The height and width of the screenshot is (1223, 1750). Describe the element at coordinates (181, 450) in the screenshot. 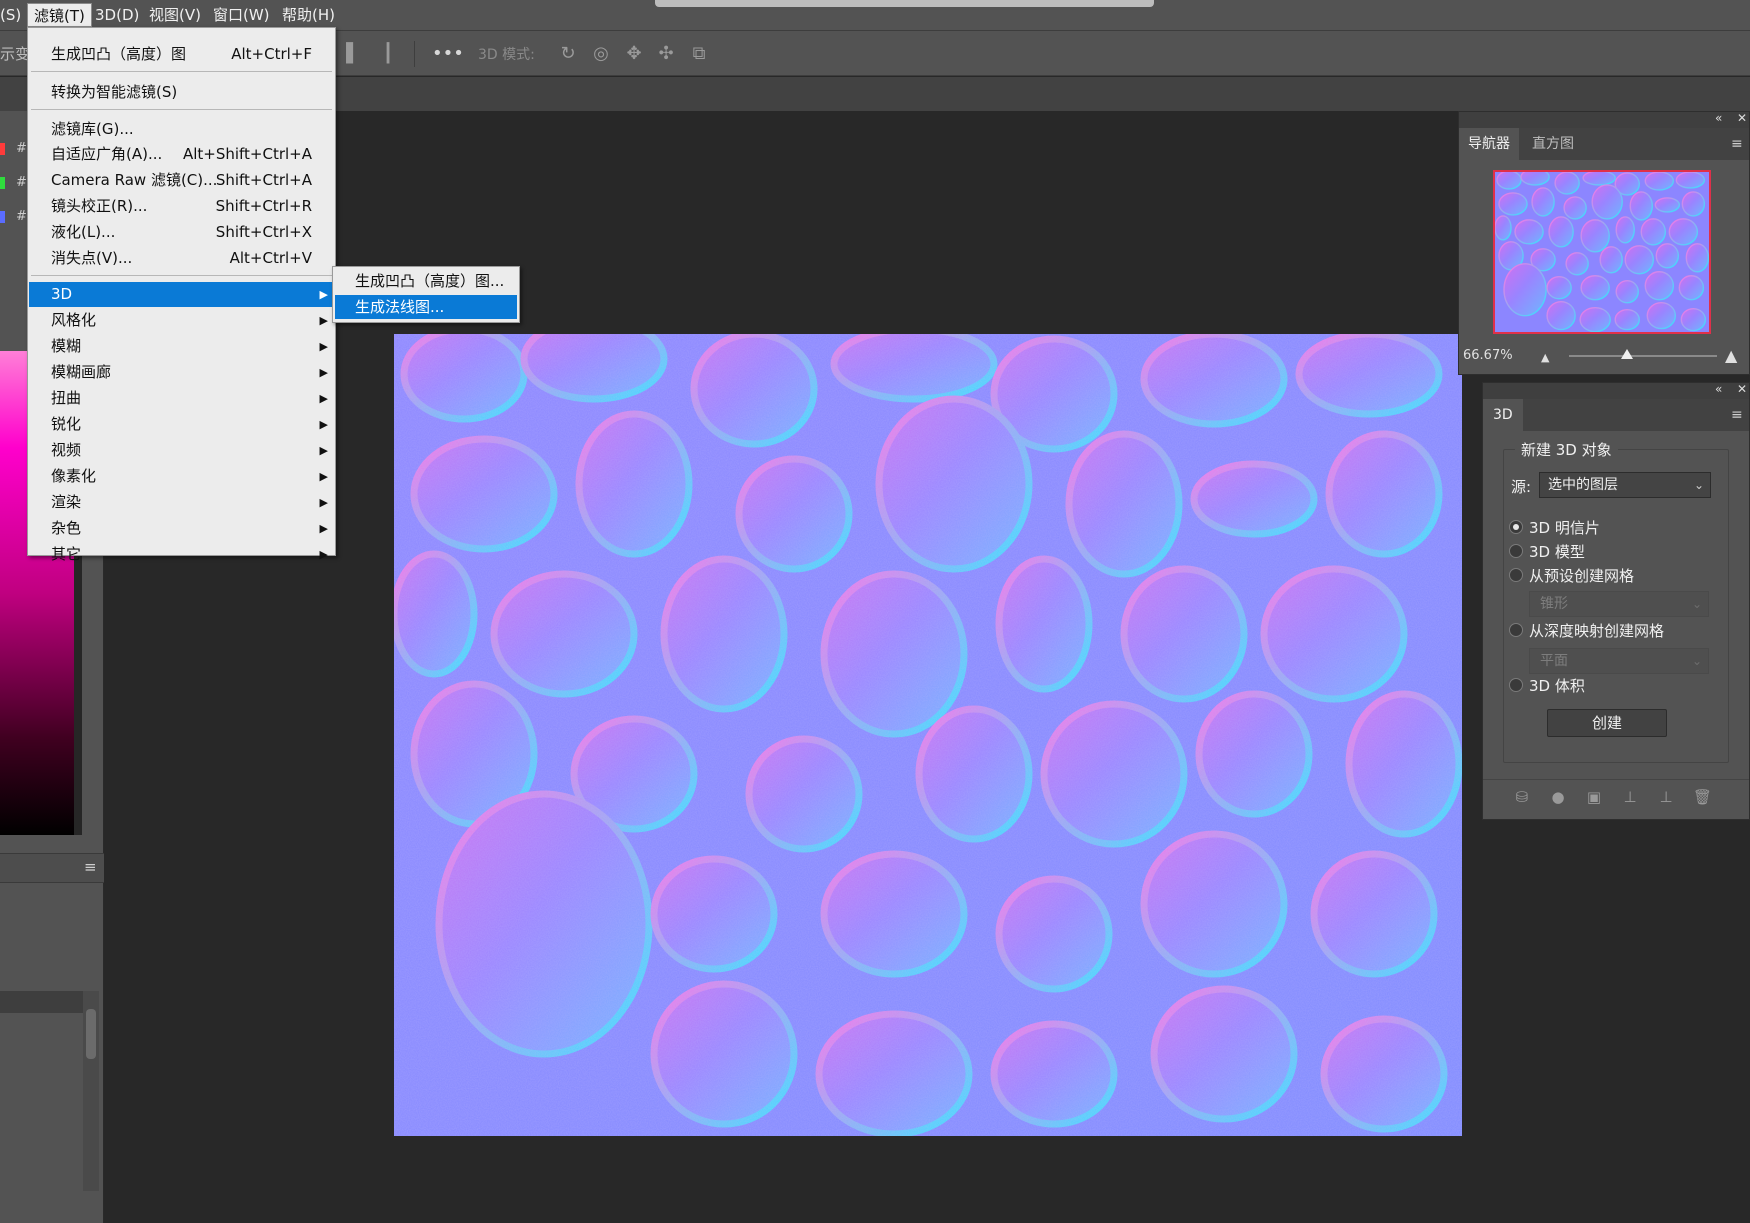

I see `menu-item-video: 视频 ▶` at that location.